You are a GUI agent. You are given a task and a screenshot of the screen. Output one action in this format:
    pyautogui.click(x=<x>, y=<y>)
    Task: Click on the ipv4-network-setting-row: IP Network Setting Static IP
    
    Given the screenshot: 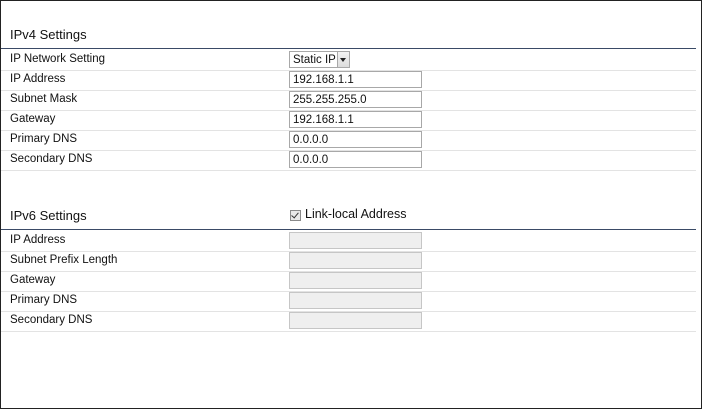 What is the action you would take?
    pyautogui.click(x=348, y=60)
    